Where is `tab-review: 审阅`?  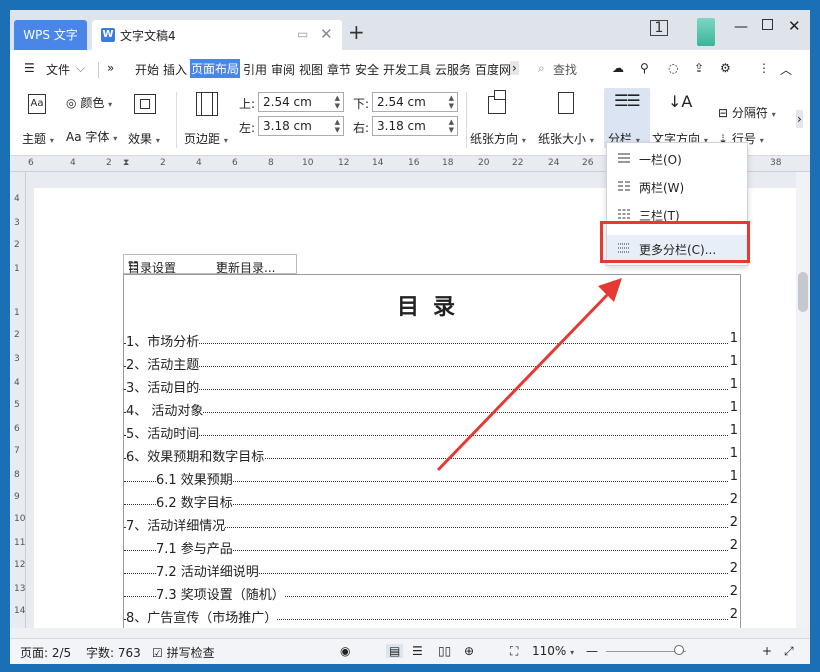 tab-review: 审阅 is located at coordinates (283, 69).